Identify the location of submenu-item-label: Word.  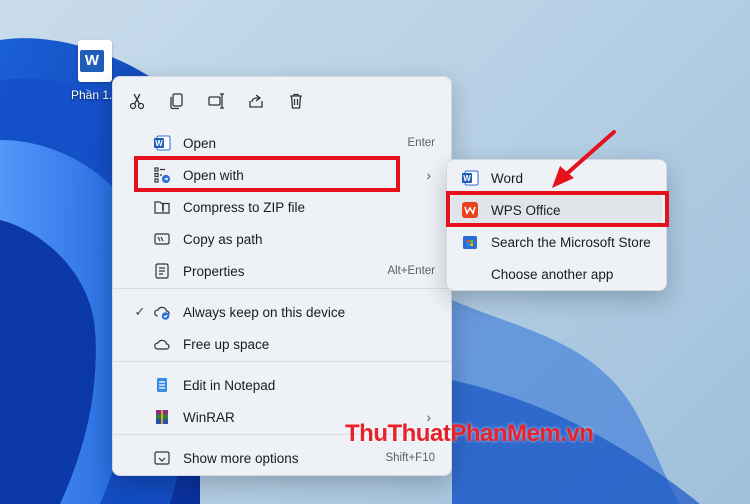
(507, 178).